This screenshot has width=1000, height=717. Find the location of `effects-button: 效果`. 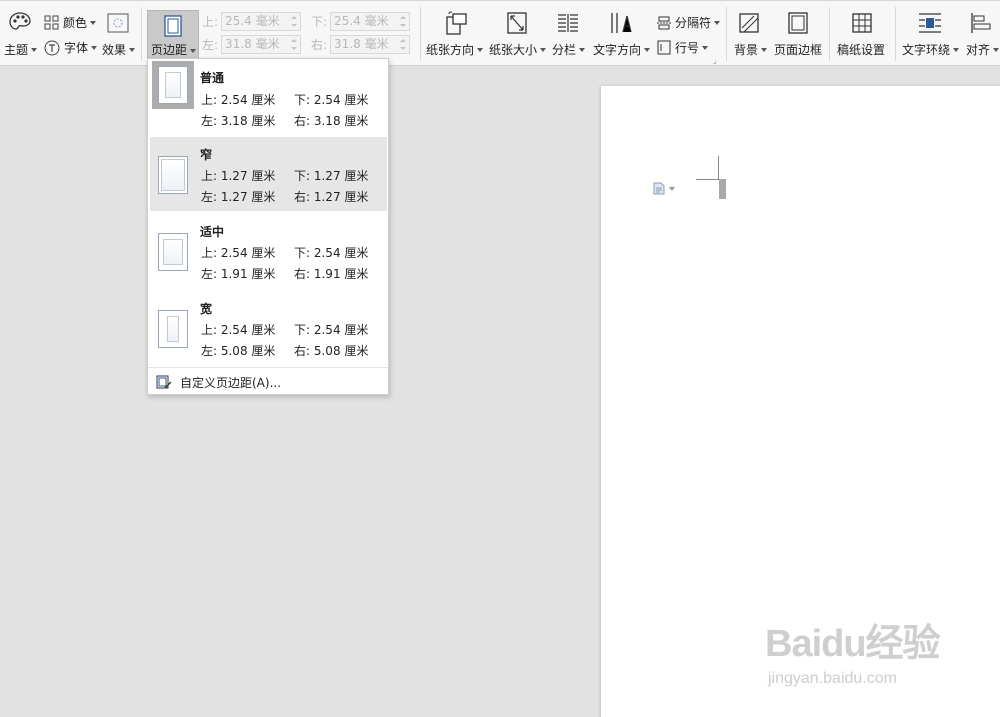

effects-button: 效果 is located at coordinates (119, 49).